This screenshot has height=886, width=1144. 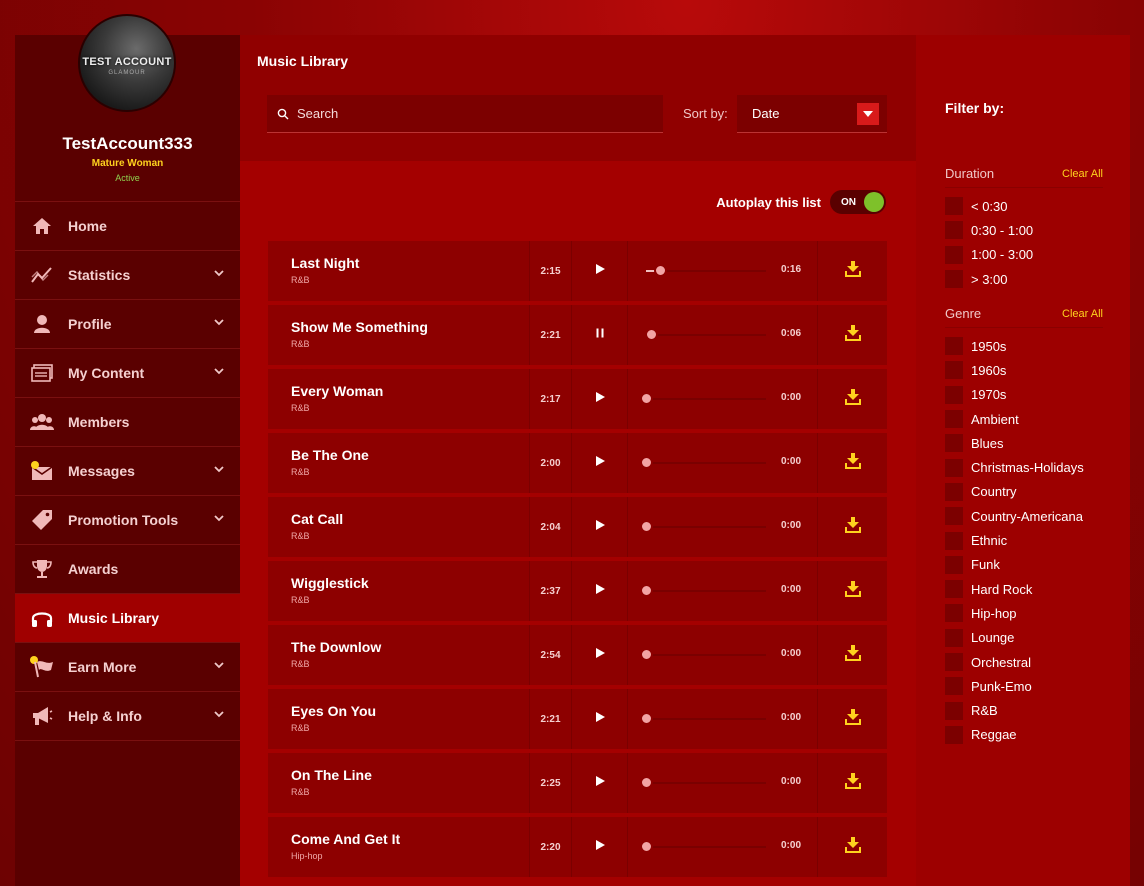 What do you see at coordinates (1024, 346) in the screenshot?
I see `genre-filter-option: 1950s` at bounding box center [1024, 346].